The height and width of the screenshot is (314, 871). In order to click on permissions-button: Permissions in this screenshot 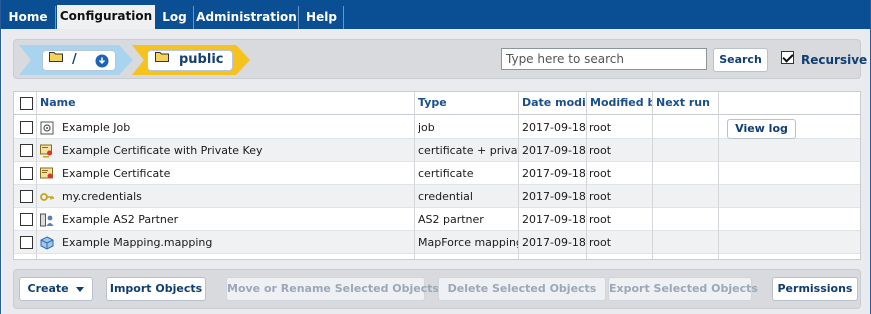, I will do `click(815, 289)`.